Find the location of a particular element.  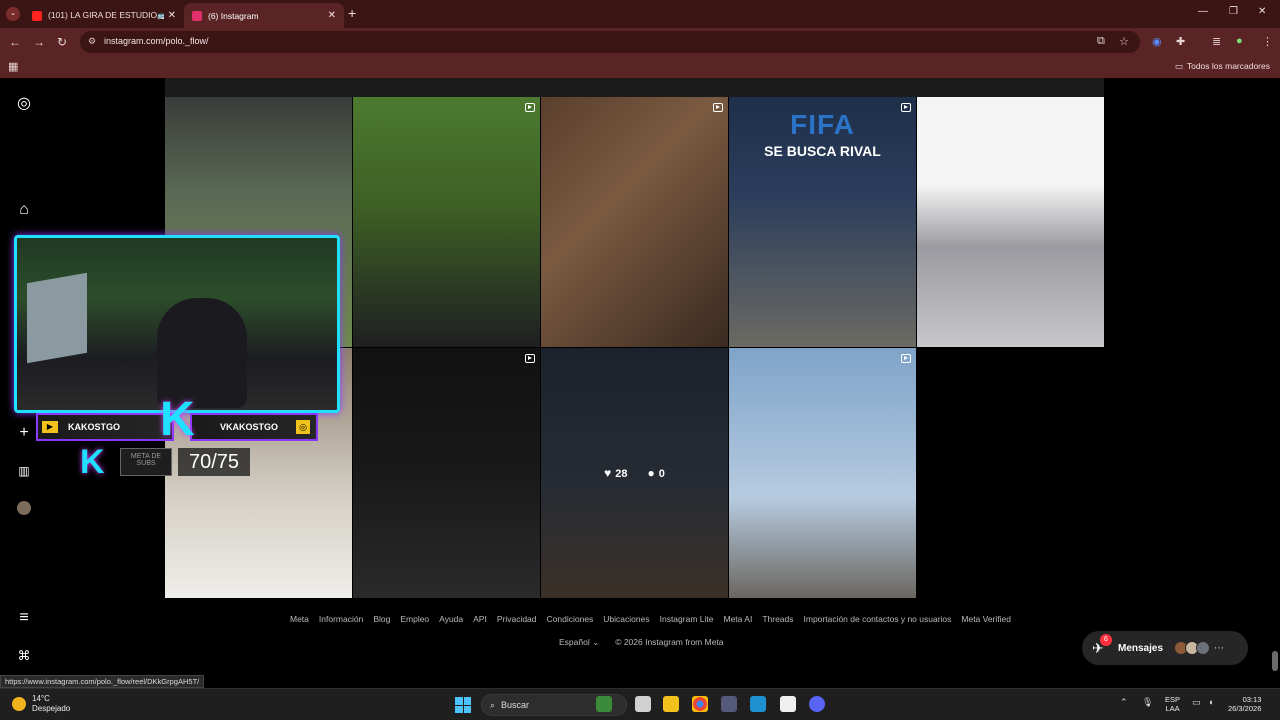

tab-search-button: ⌄ is located at coordinates (13, 14).